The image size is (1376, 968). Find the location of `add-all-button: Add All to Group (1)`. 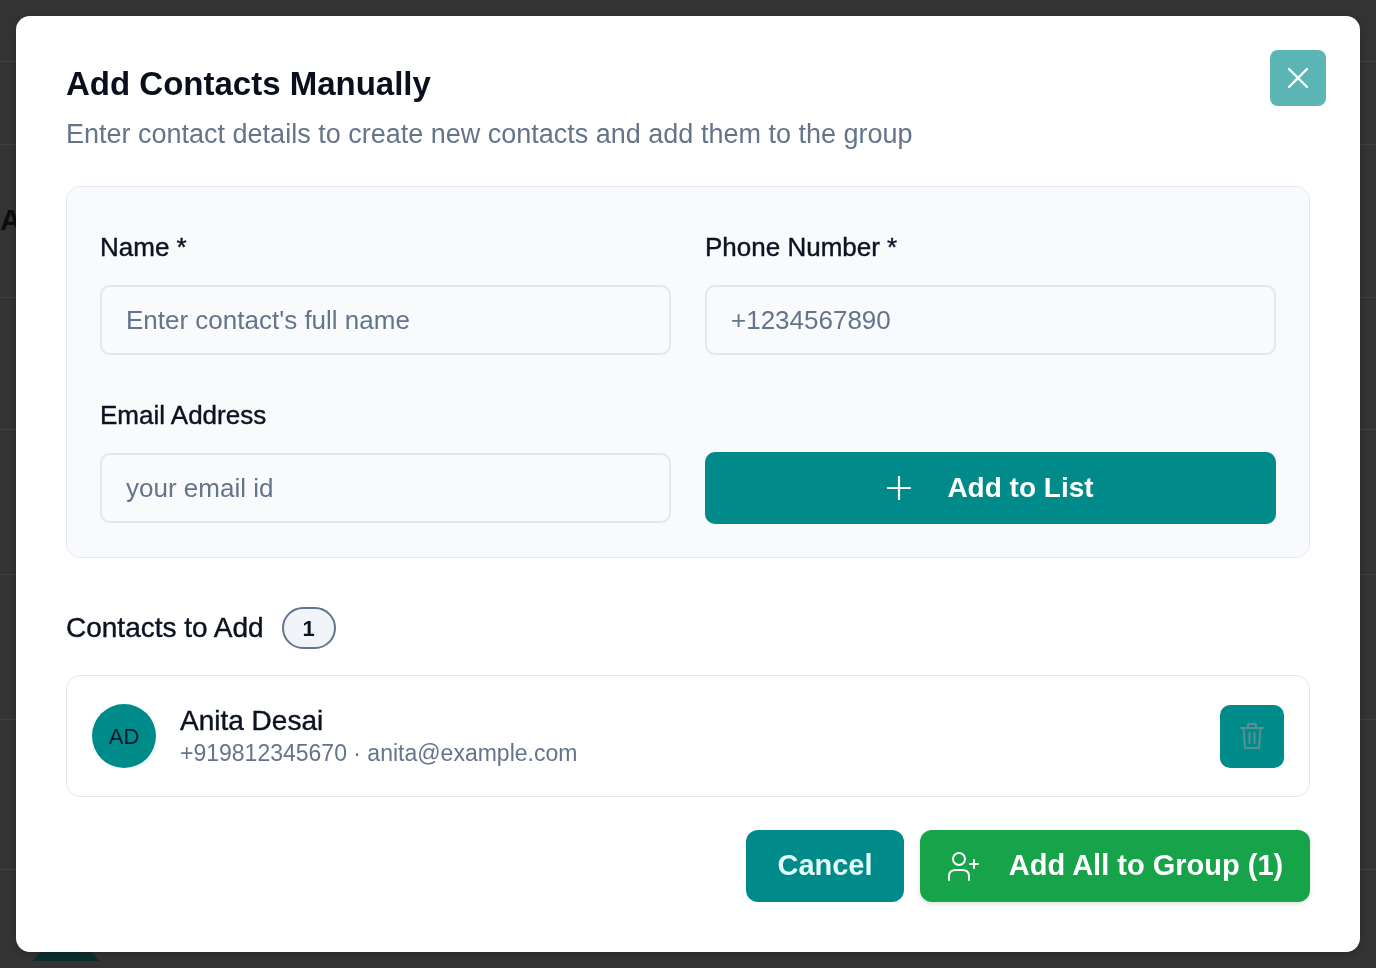

add-all-button: Add All to Group (1) is located at coordinates (1115, 866).